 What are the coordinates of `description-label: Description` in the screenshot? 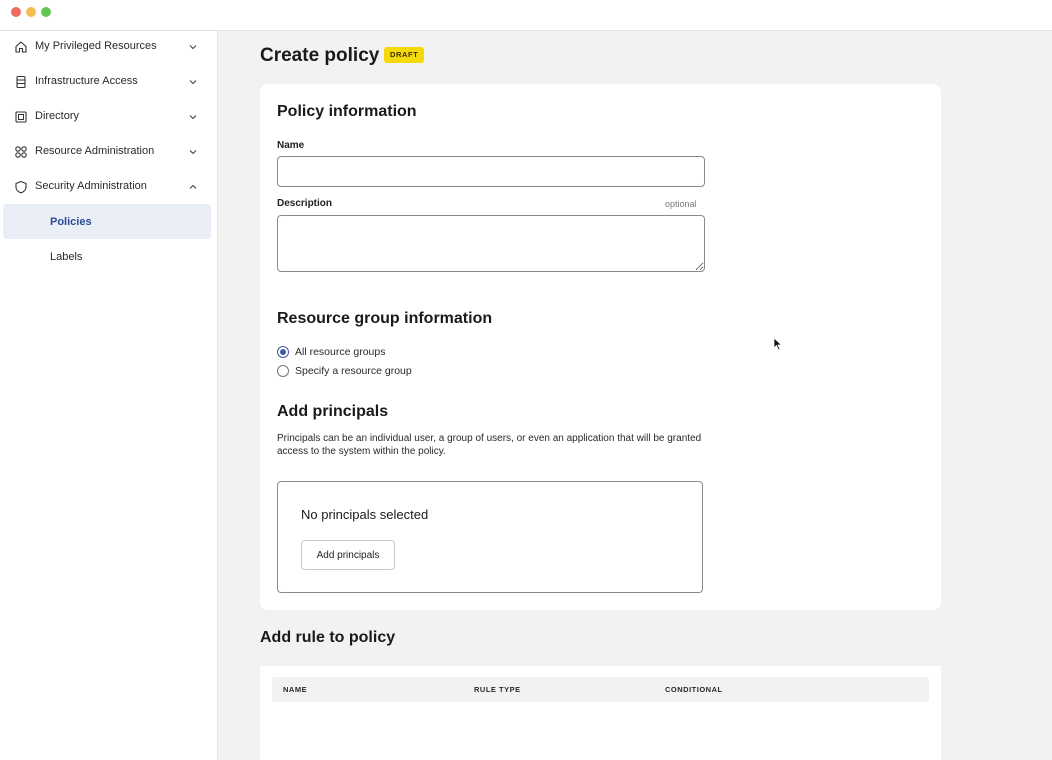 It's located at (305, 203).